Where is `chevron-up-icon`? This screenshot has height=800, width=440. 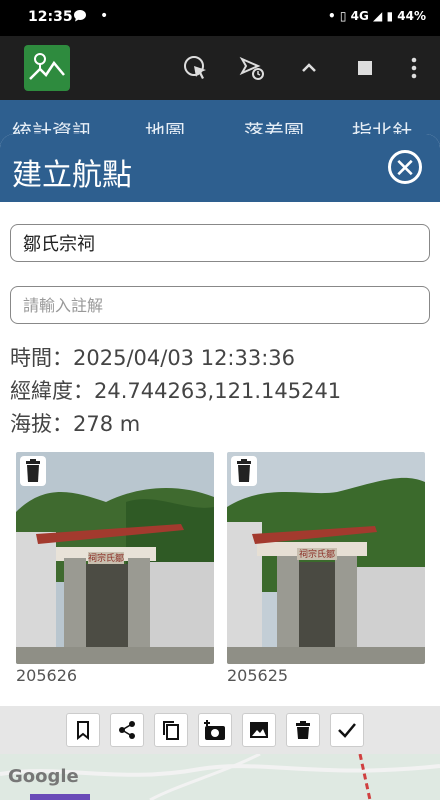 chevron-up-icon is located at coordinates (309, 68).